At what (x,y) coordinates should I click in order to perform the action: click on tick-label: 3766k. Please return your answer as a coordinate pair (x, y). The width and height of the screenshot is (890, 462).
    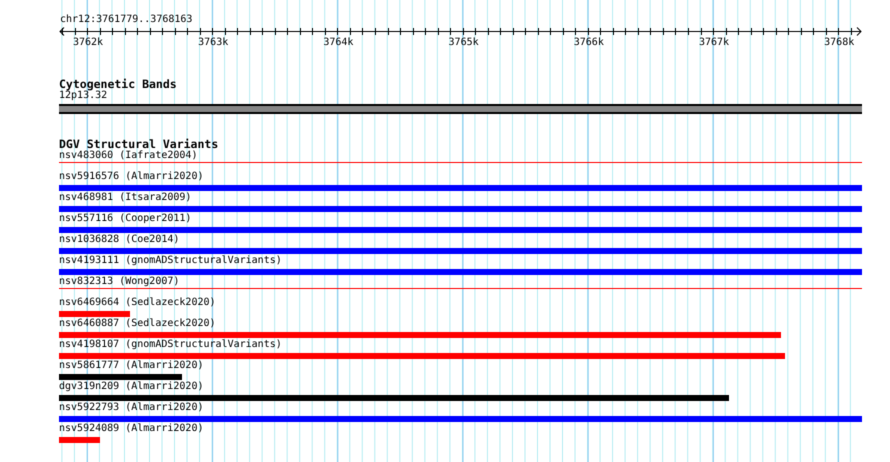
    Looking at the image, I should click on (589, 42).